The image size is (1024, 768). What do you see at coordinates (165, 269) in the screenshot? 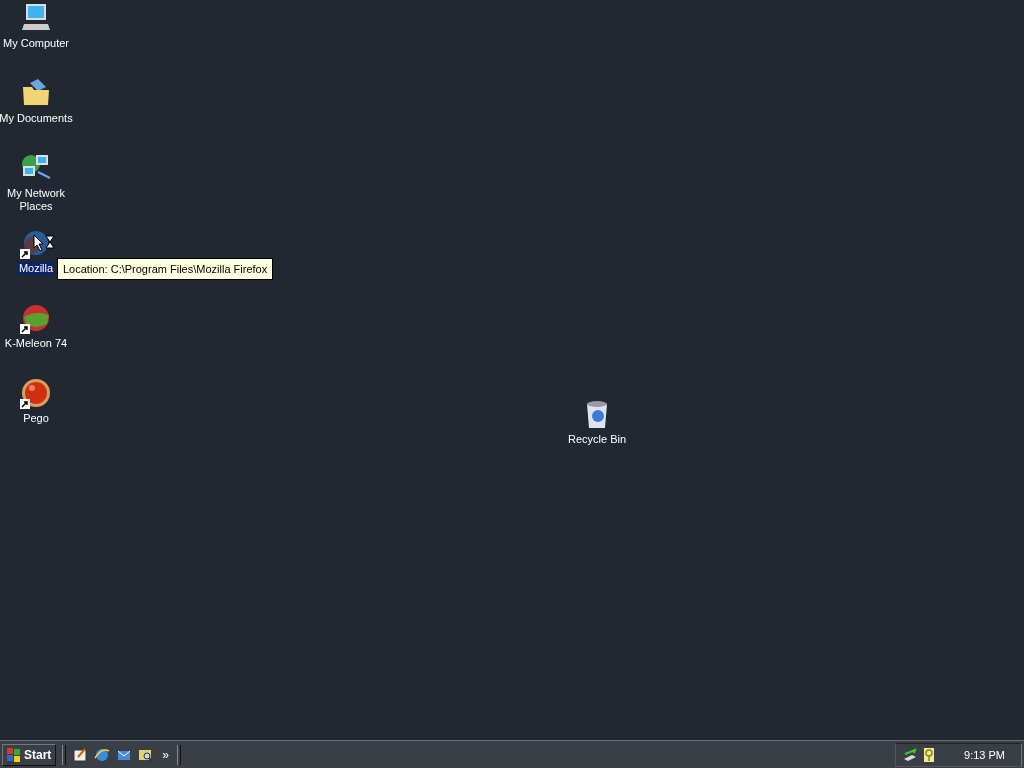
I see `tooltip: Location: C:\Program Files\Mozilla Firefox` at bounding box center [165, 269].